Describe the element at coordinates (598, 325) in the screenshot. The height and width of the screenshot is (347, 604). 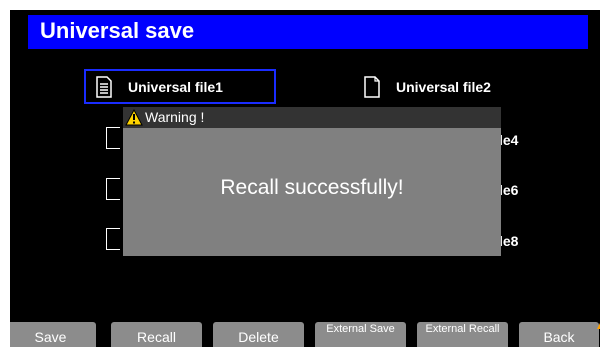
I see `arrow-up-icon` at that location.